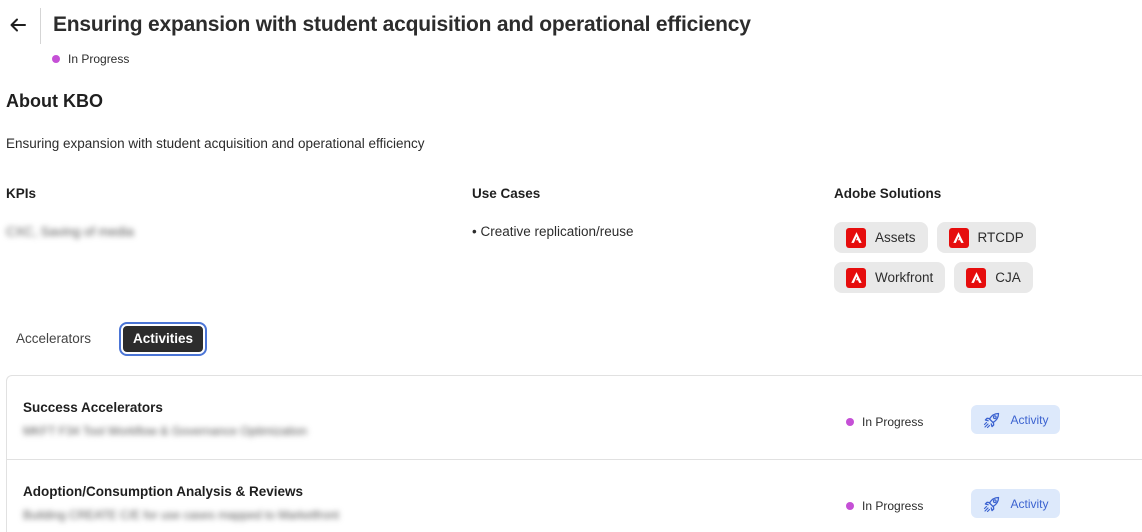  Describe the element at coordinates (904, 277) in the screenshot. I see `solution-label: Workfront` at that location.